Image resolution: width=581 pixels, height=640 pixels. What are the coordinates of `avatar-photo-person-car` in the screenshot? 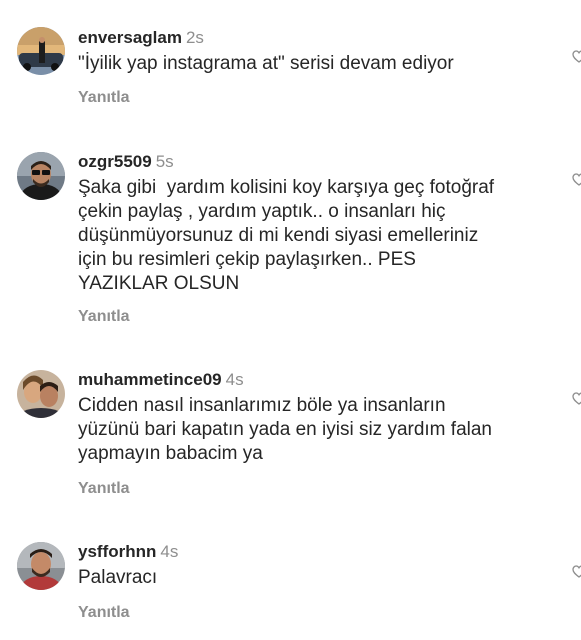 It's located at (41, 51).